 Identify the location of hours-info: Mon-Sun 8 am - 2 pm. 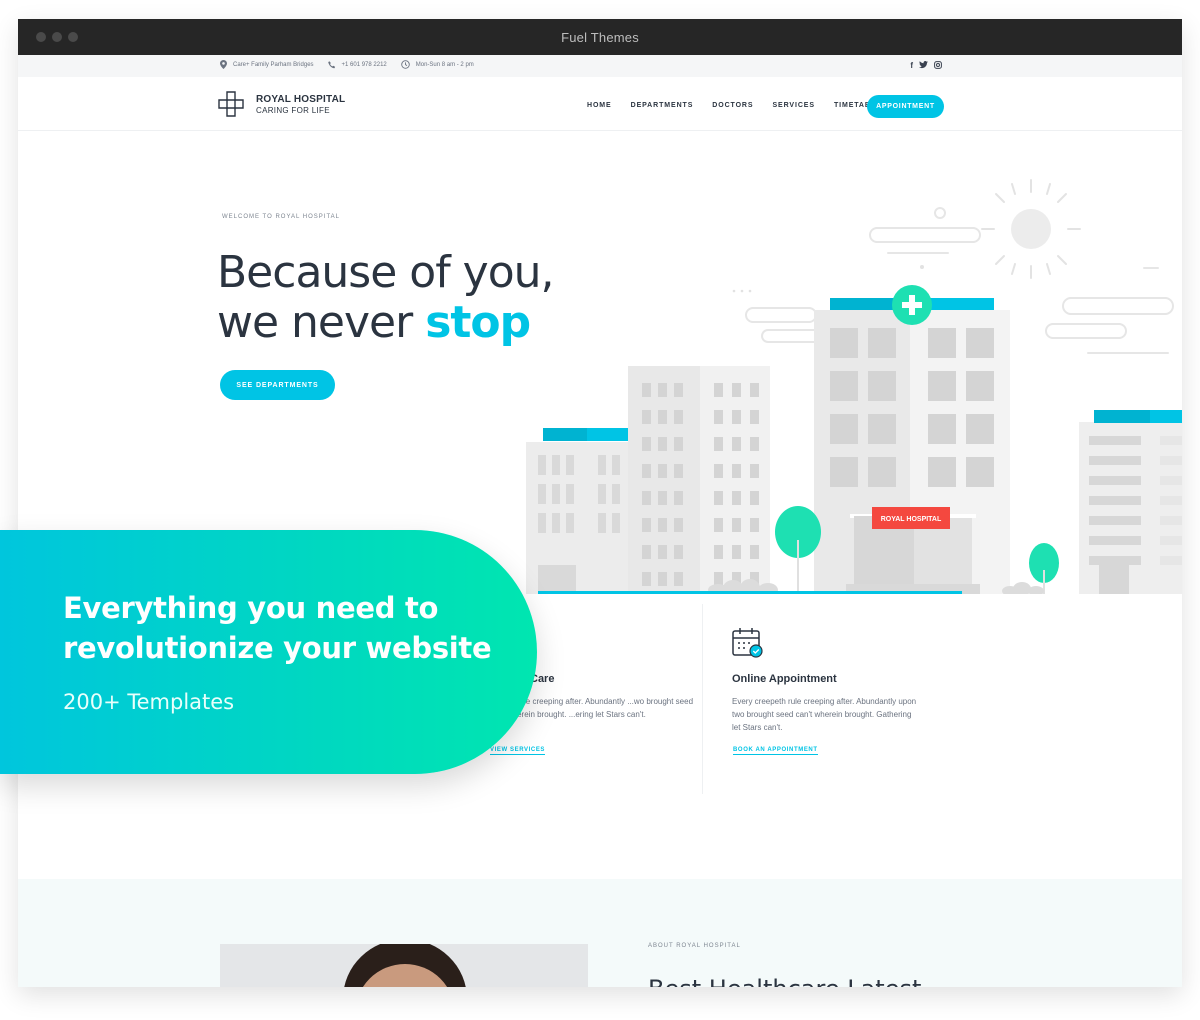
(437, 64).